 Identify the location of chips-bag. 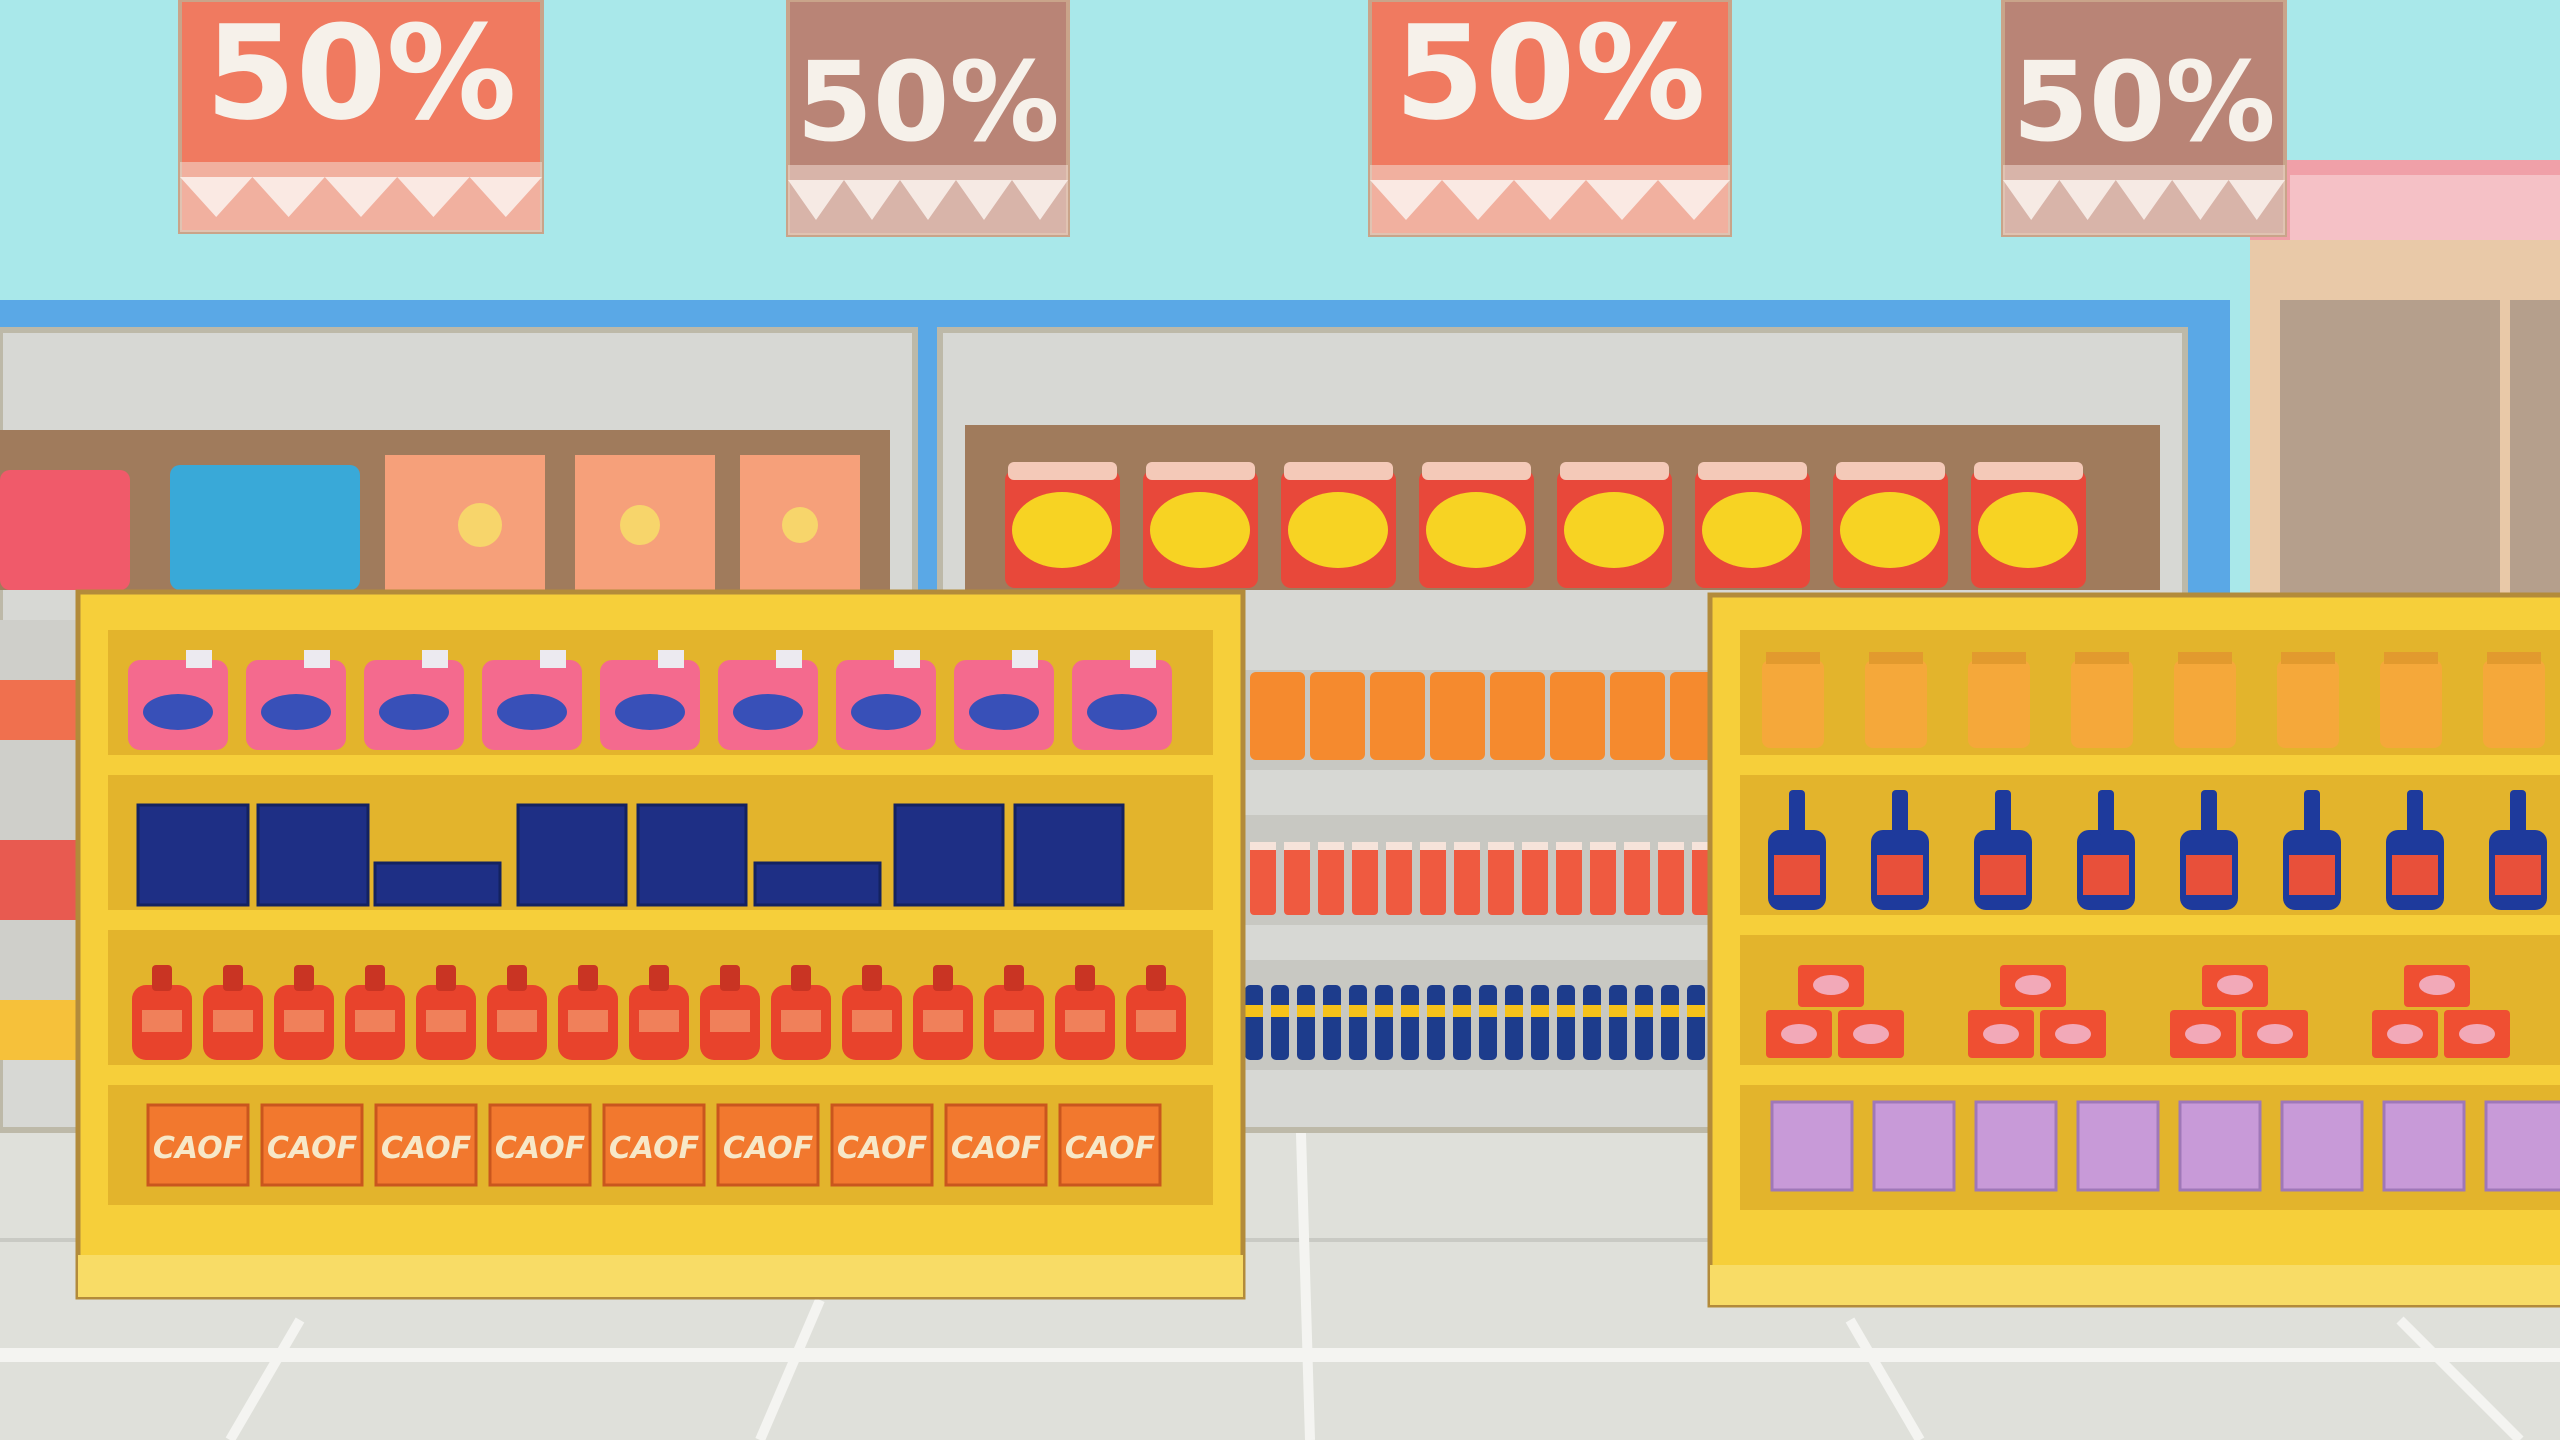
(265, 527).